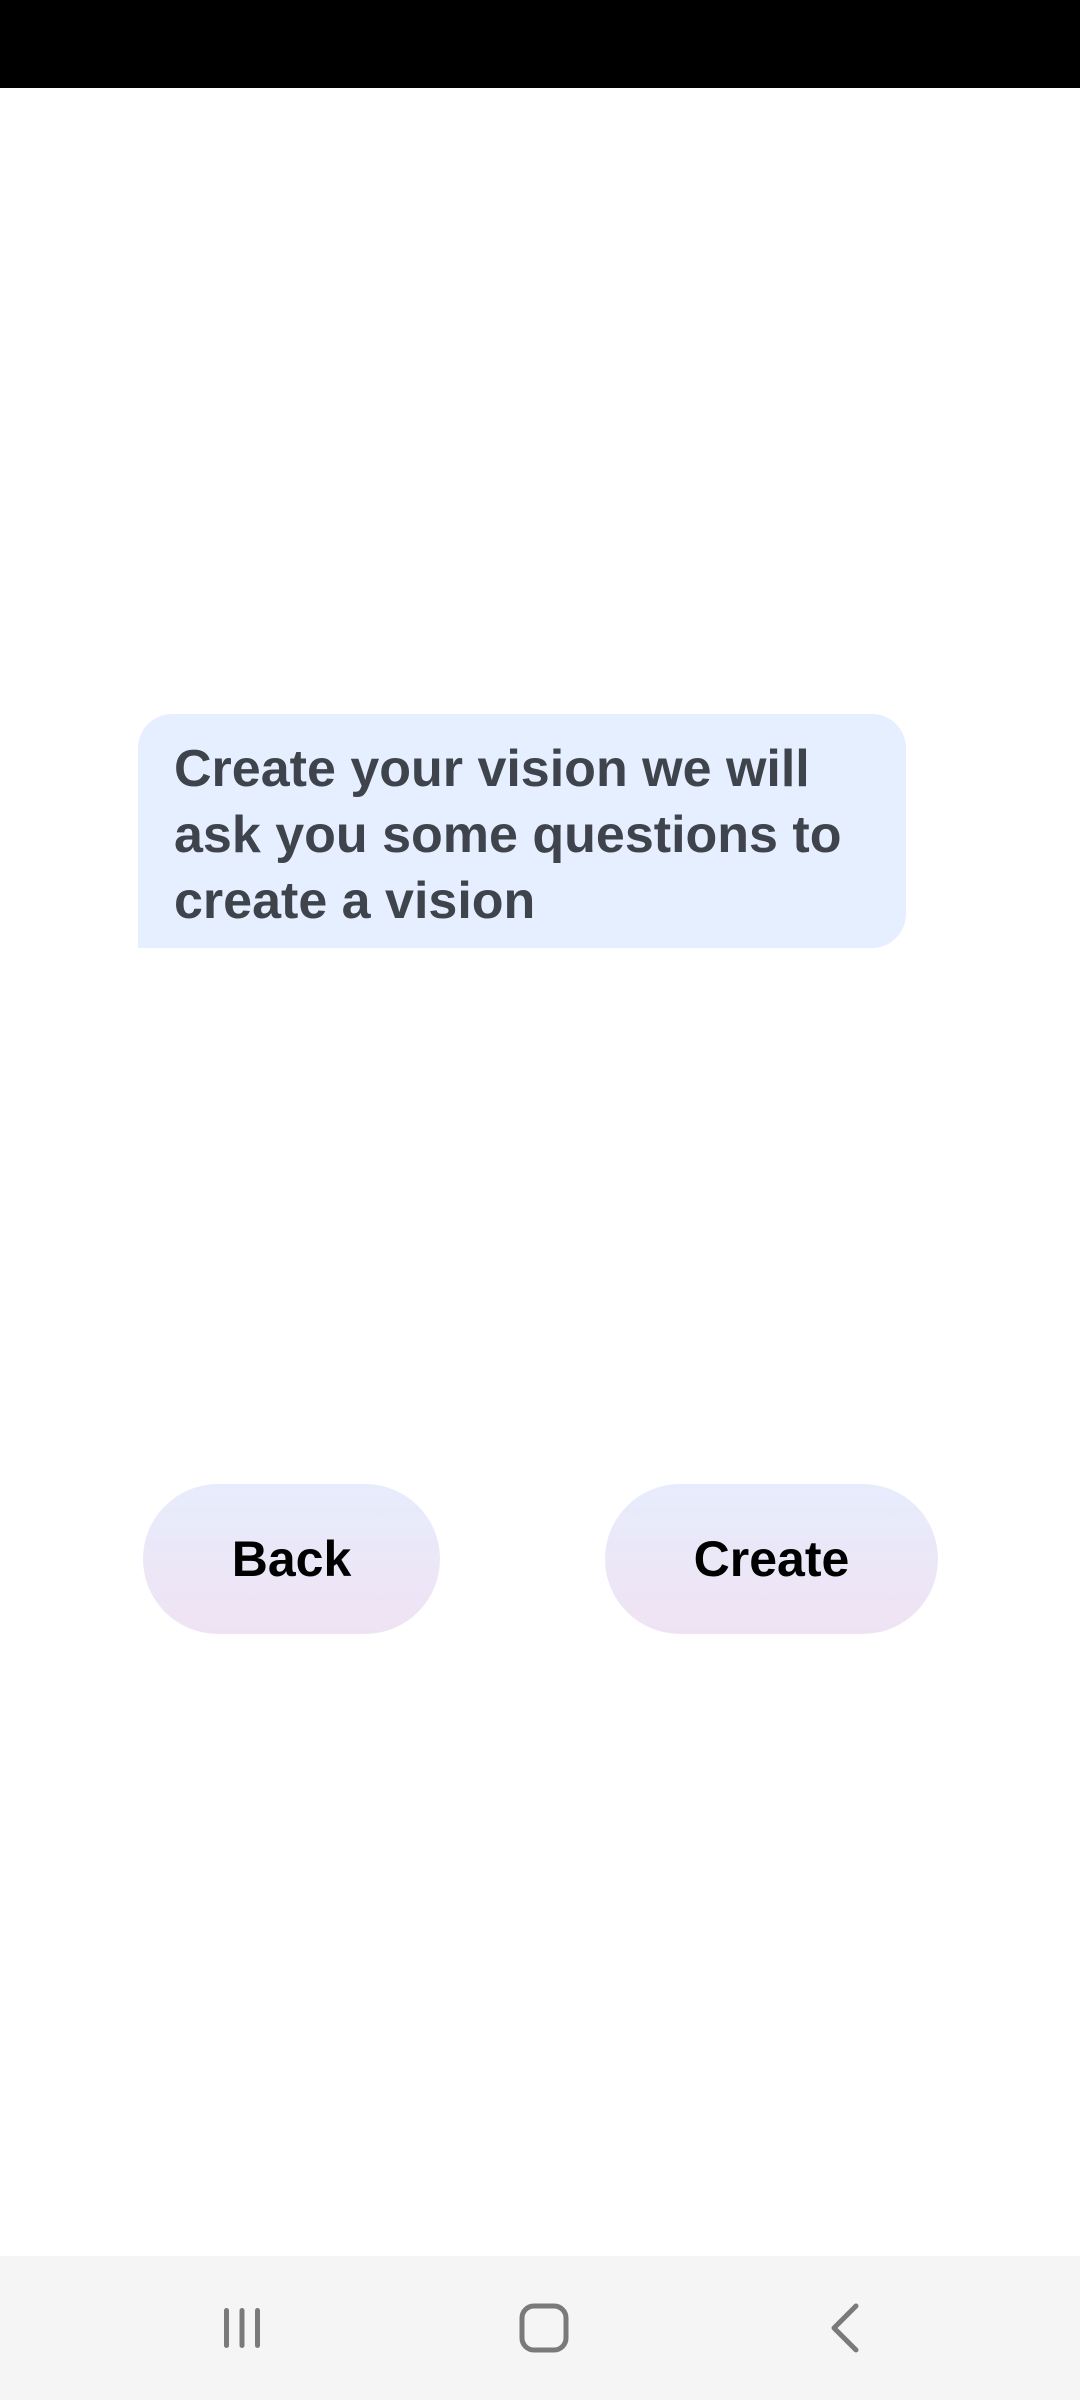 The image size is (1080, 2400). I want to click on back-icon, so click(845, 2328).